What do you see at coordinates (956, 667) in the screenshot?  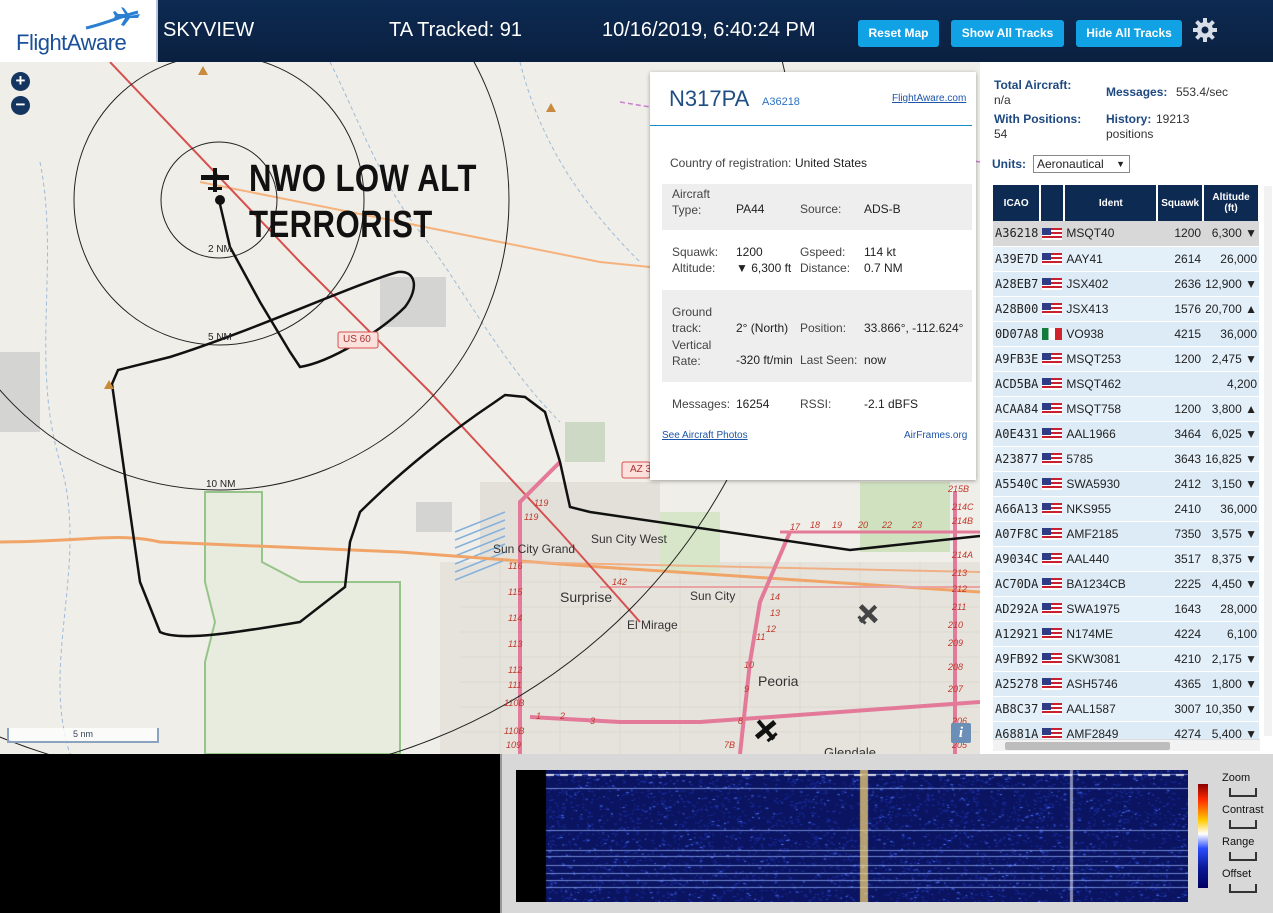 I see `exit-label: 208` at bounding box center [956, 667].